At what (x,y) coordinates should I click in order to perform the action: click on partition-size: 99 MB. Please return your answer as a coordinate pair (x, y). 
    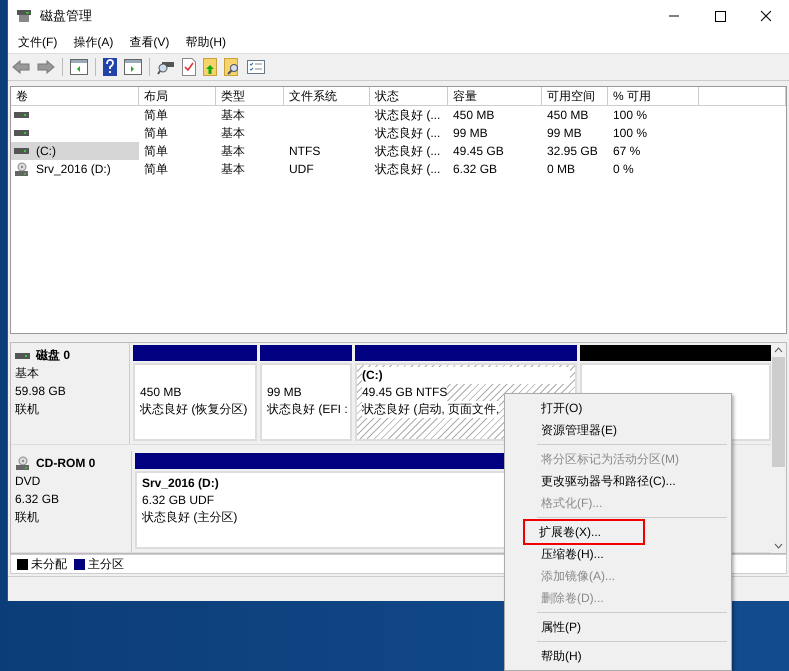
    Looking at the image, I should click on (284, 392).